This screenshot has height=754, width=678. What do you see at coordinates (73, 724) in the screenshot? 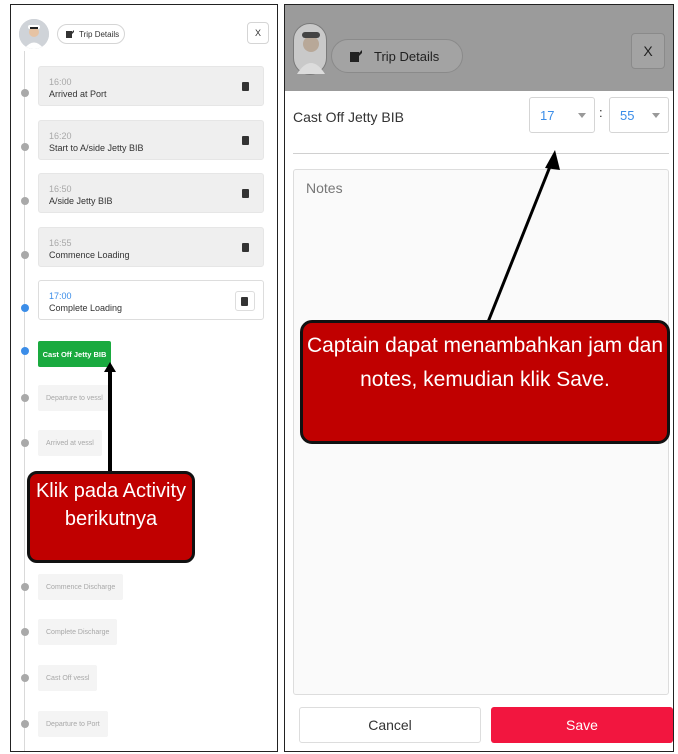
I see `pending-activity: Departure to Port` at bounding box center [73, 724].